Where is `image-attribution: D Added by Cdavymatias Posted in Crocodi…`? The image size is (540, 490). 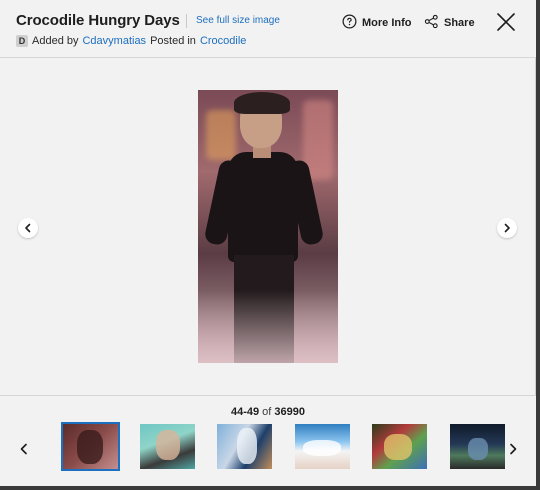 image-attribution: D Added by Cdavymatias Posted in Crocodi… is located at coordinates (131, 41).